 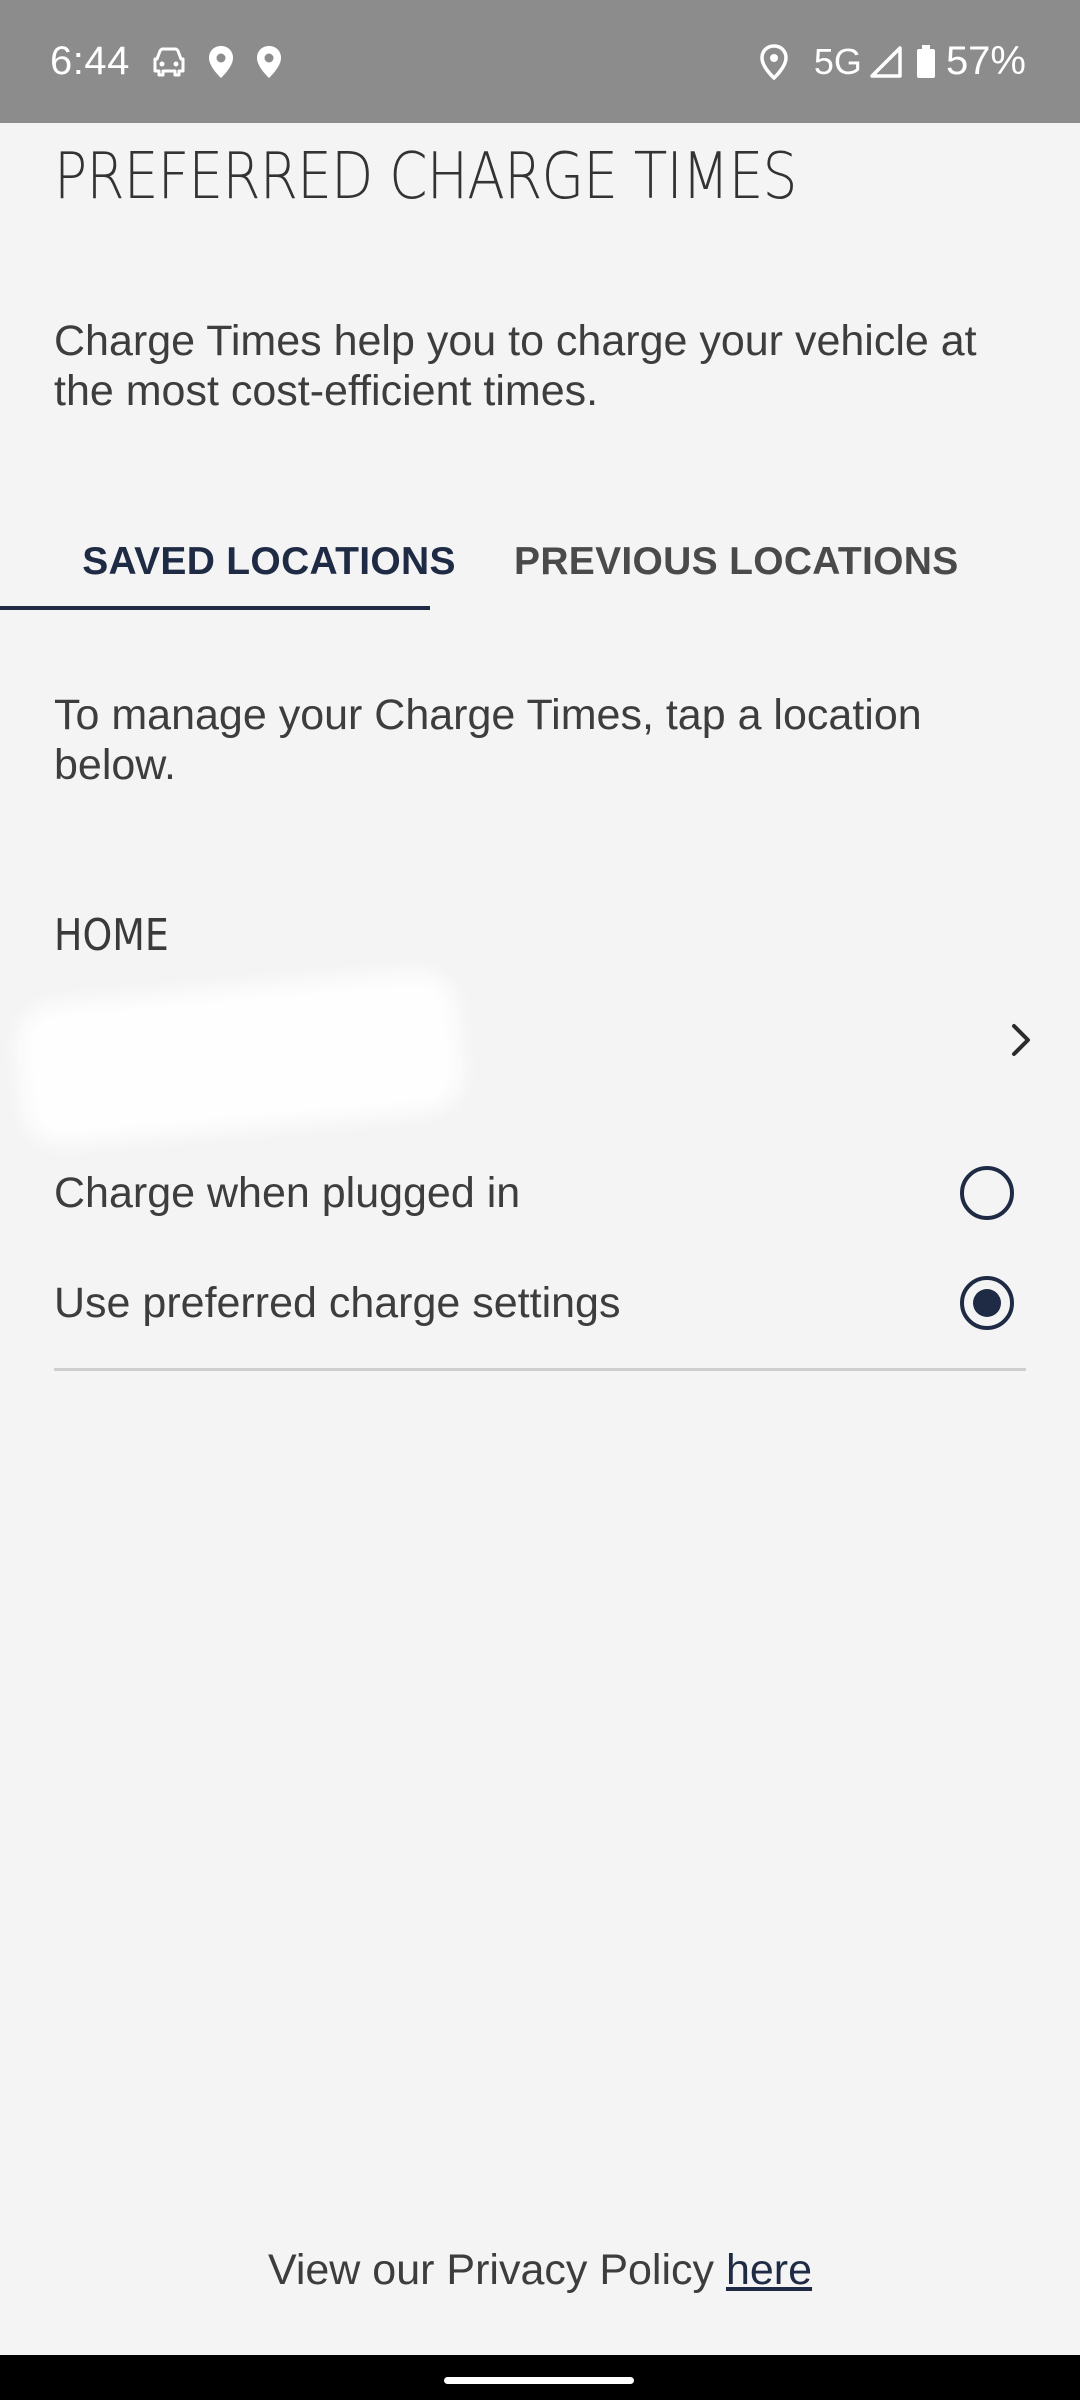 I want to click on radio-unchecked, so click(x=987, y=1193).